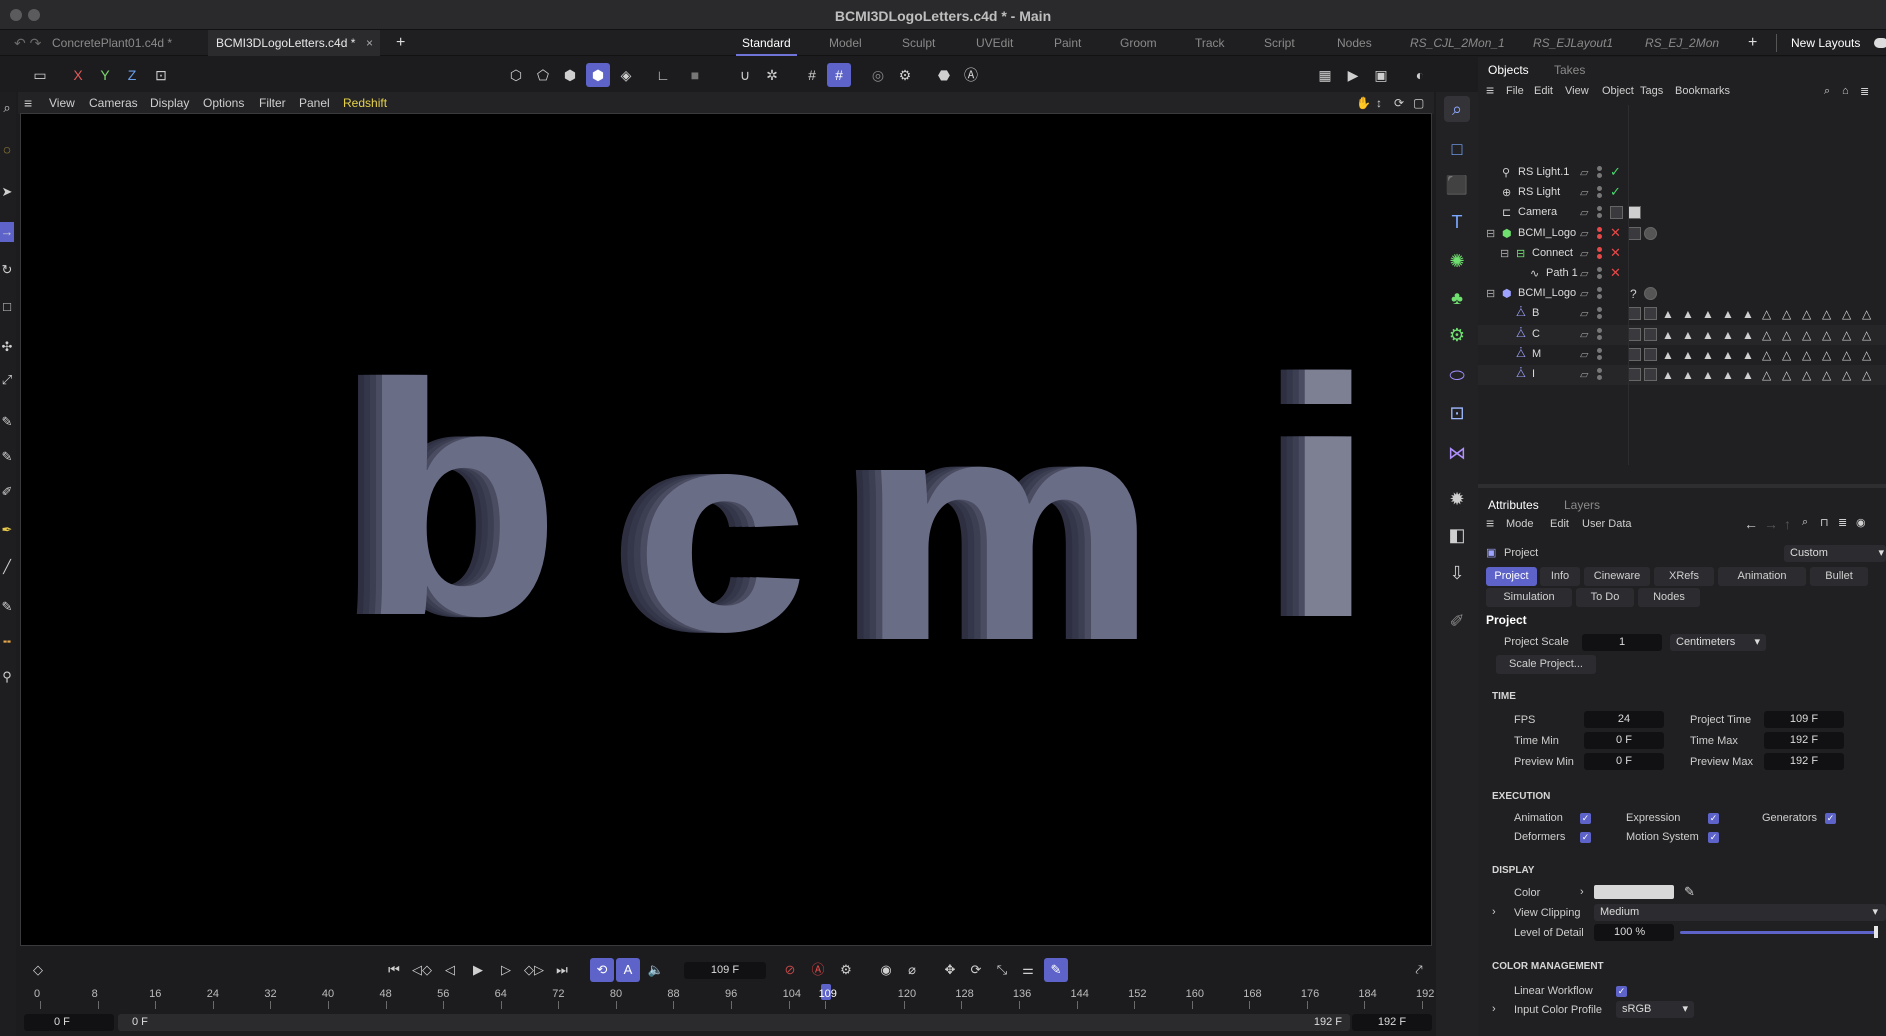 This screenshot has height=1036, width=1886. I want to click on polygons-mode-icon: ⬢, so click(570, 75).